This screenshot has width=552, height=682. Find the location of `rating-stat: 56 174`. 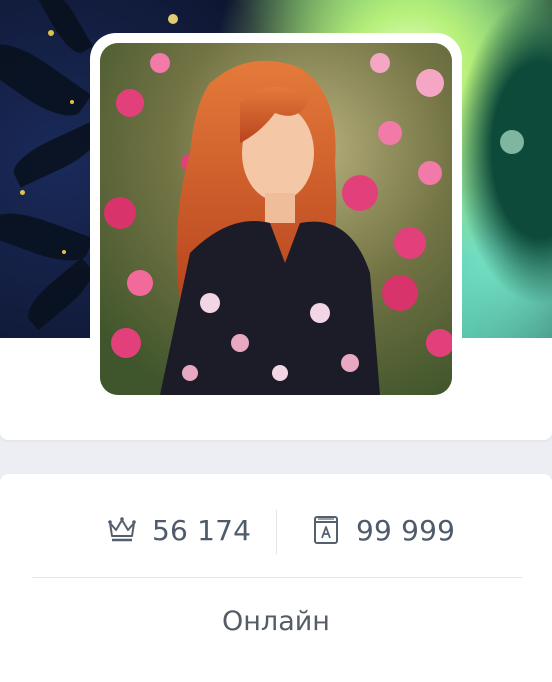

rating-stat: 56 174 is located at coordinates (178, 530).